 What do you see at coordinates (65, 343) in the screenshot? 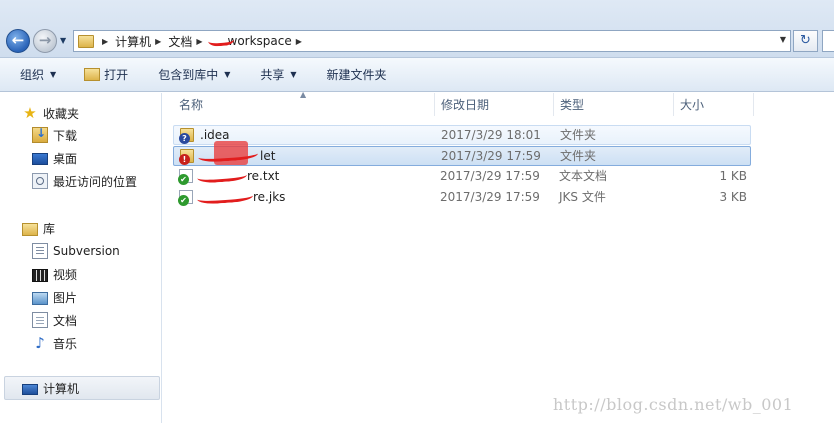
I see `nav-music-label: 音乐` at bounding box center [65, 343].